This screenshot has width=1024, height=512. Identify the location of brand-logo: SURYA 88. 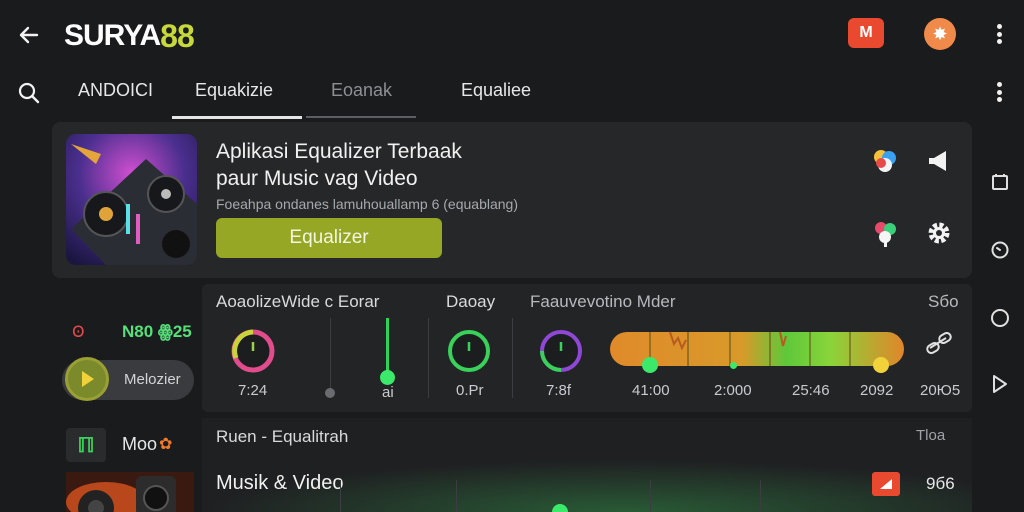
(129, 36).